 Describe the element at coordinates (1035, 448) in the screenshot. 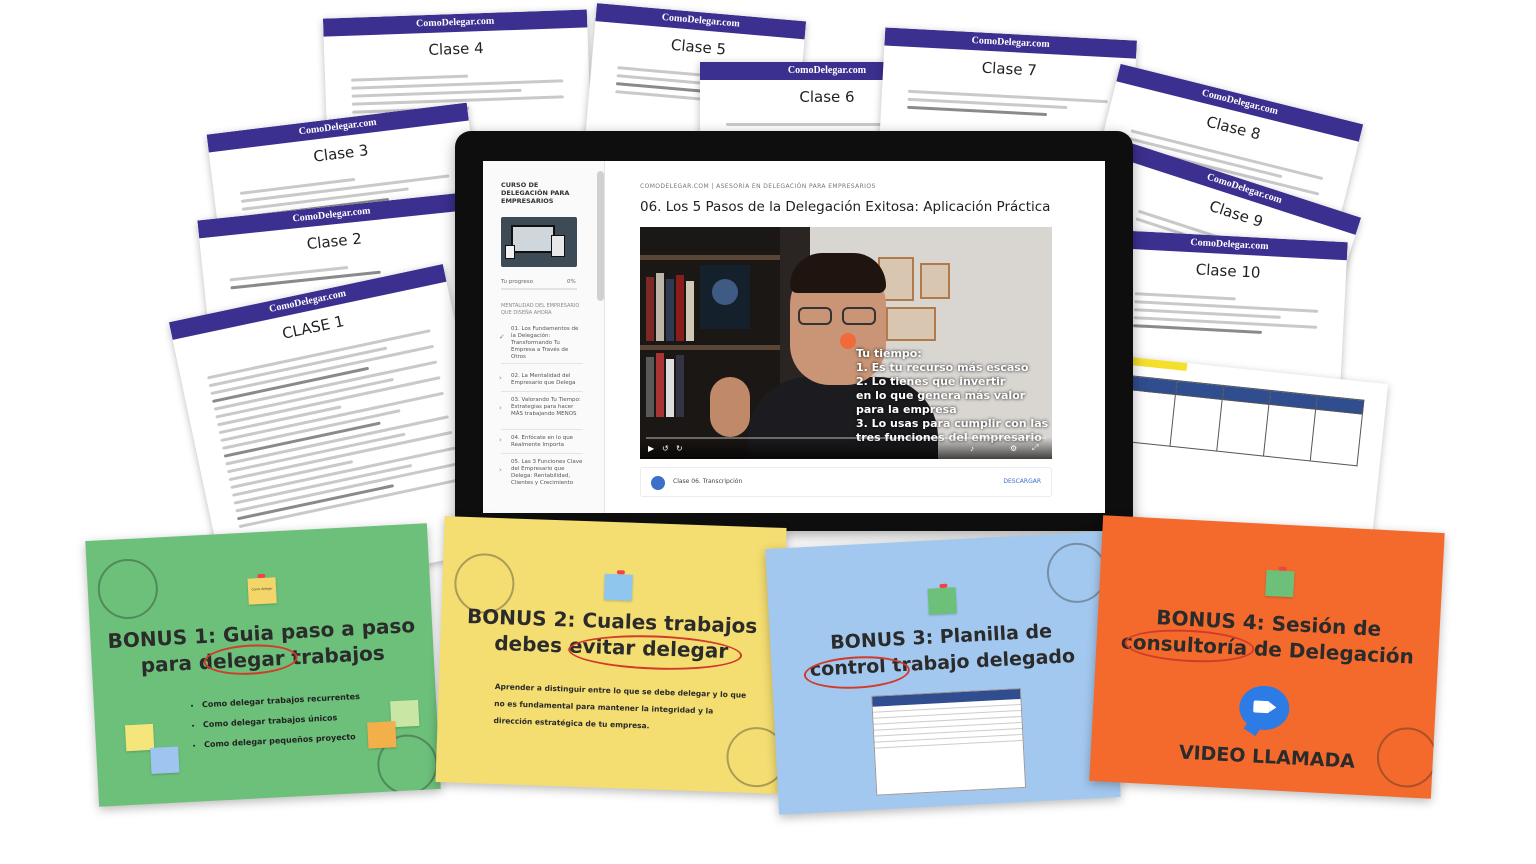

I see `fullscreen-icon: ⤢` at that location.